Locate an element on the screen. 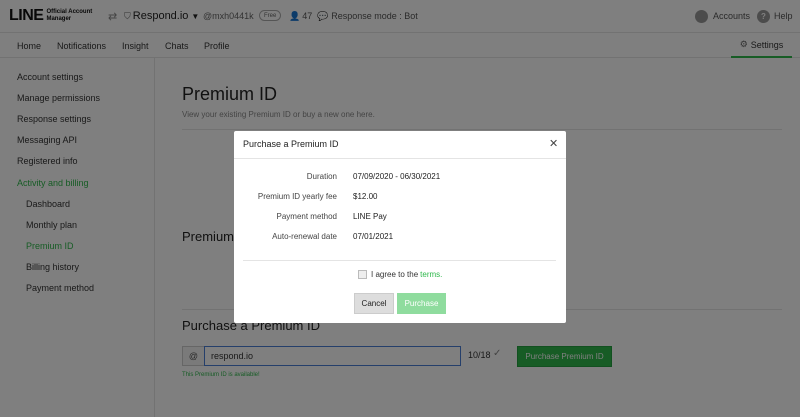 The height and width of the screenshot is (417, 800). payment-method-value: LINE Pay is located at coordinates (370, 216).